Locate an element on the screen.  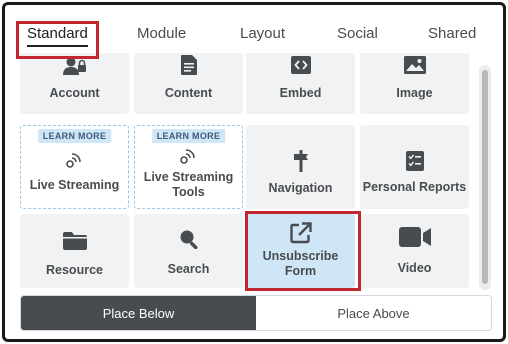
tile-label: Personal Reports is located at coordinates (414, 187).